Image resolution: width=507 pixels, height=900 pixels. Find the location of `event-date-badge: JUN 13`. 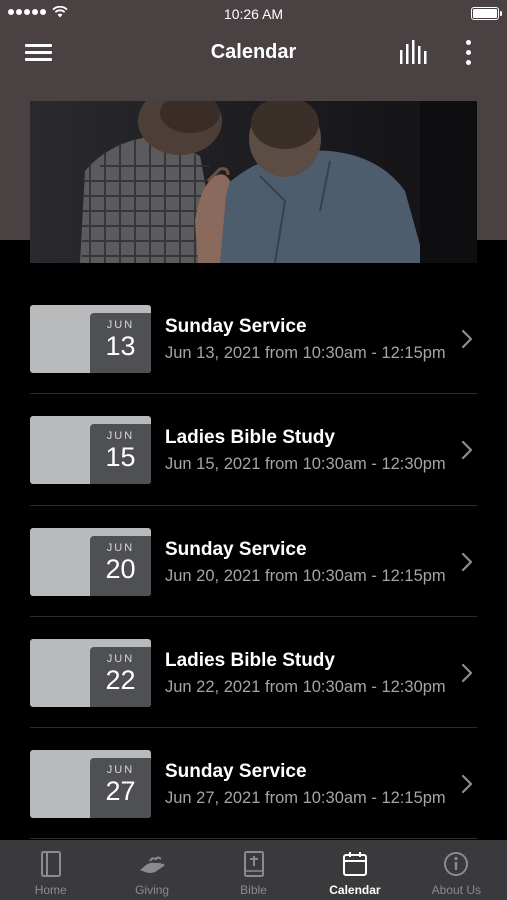

event-date-badge: JUN 13 is located at coordinates (120, 343).